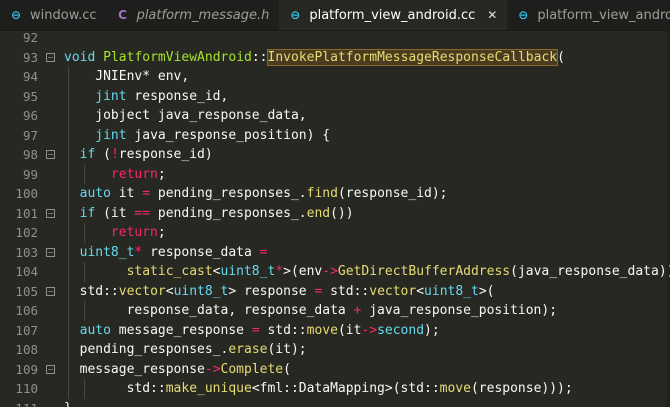 This screenshot has height=407, width=670. What do you see at coordinates (335, 135) in the screenshot?
I see `code-line: 97 jint java_response_position) {` at bounding box center [335, 135].